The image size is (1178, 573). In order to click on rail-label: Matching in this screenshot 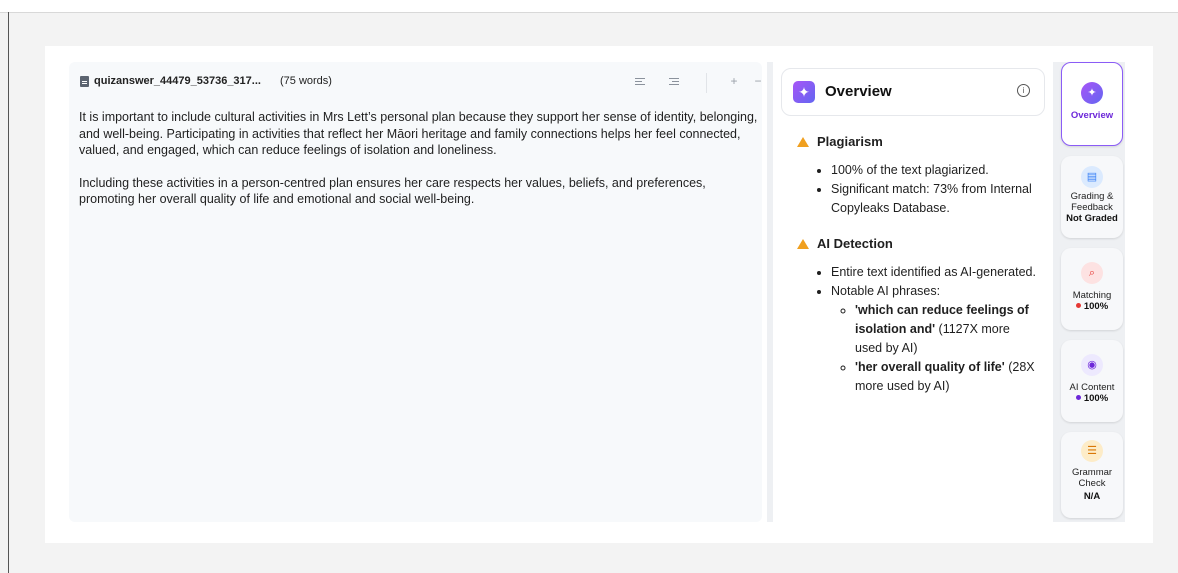, I will do `click(1092, 295)`.